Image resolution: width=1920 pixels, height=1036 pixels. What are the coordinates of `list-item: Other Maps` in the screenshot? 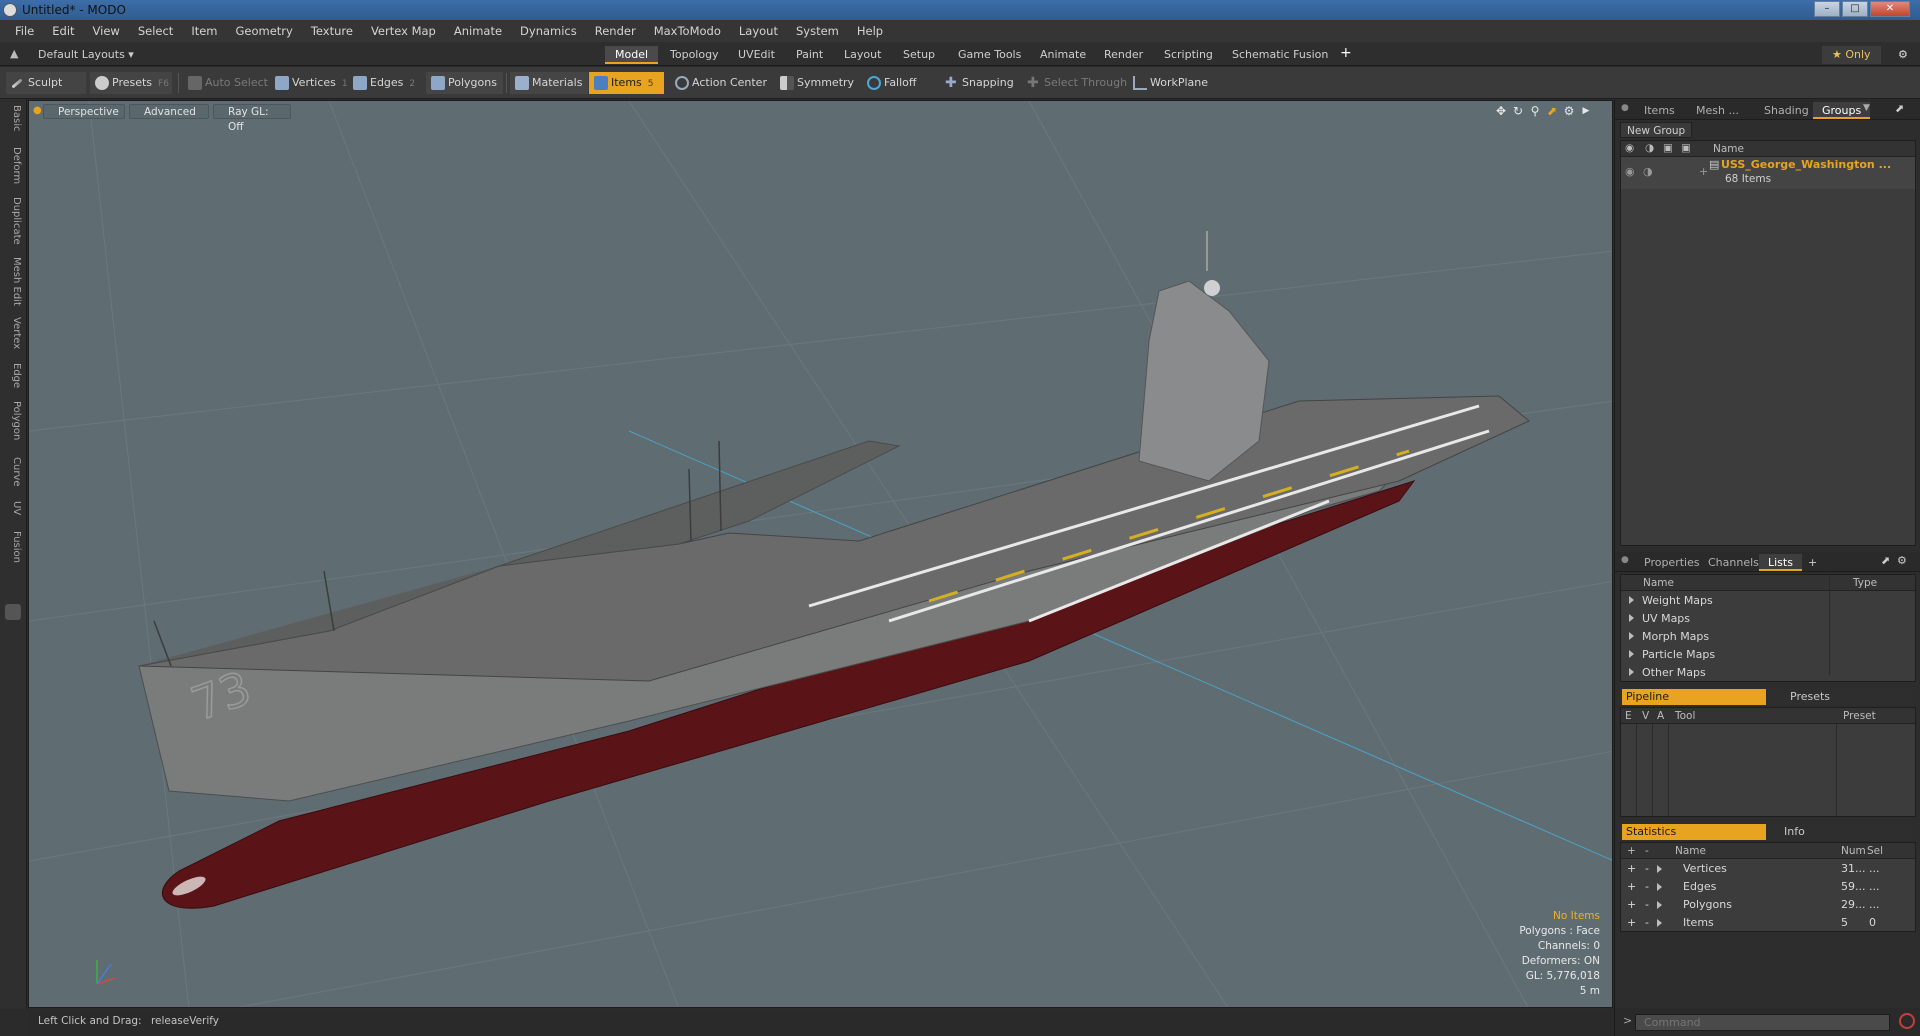 It's located at (1768, 673).